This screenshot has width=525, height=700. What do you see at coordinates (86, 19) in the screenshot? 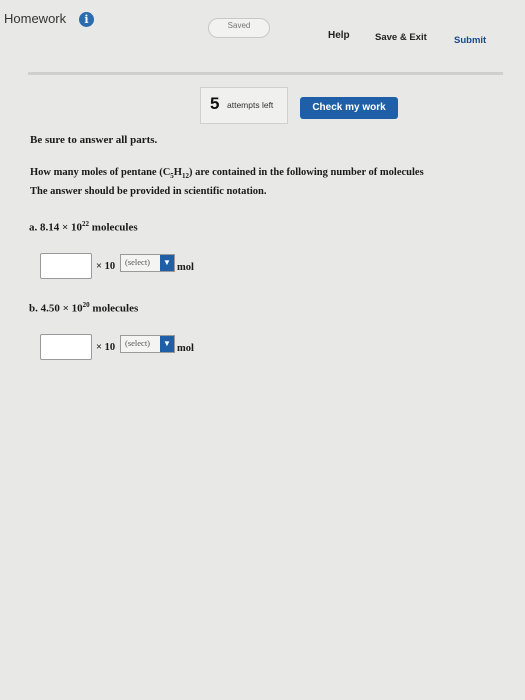
I see `info-icon: i` at bounding box center [86, 19].